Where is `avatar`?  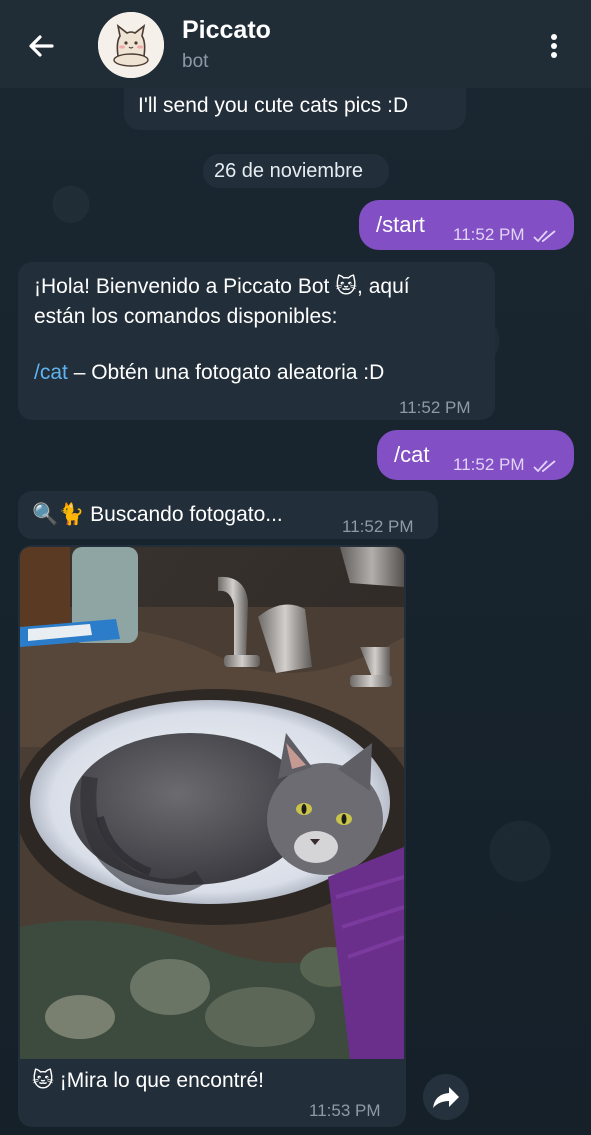
avatar is located at coordinates (131, 45).